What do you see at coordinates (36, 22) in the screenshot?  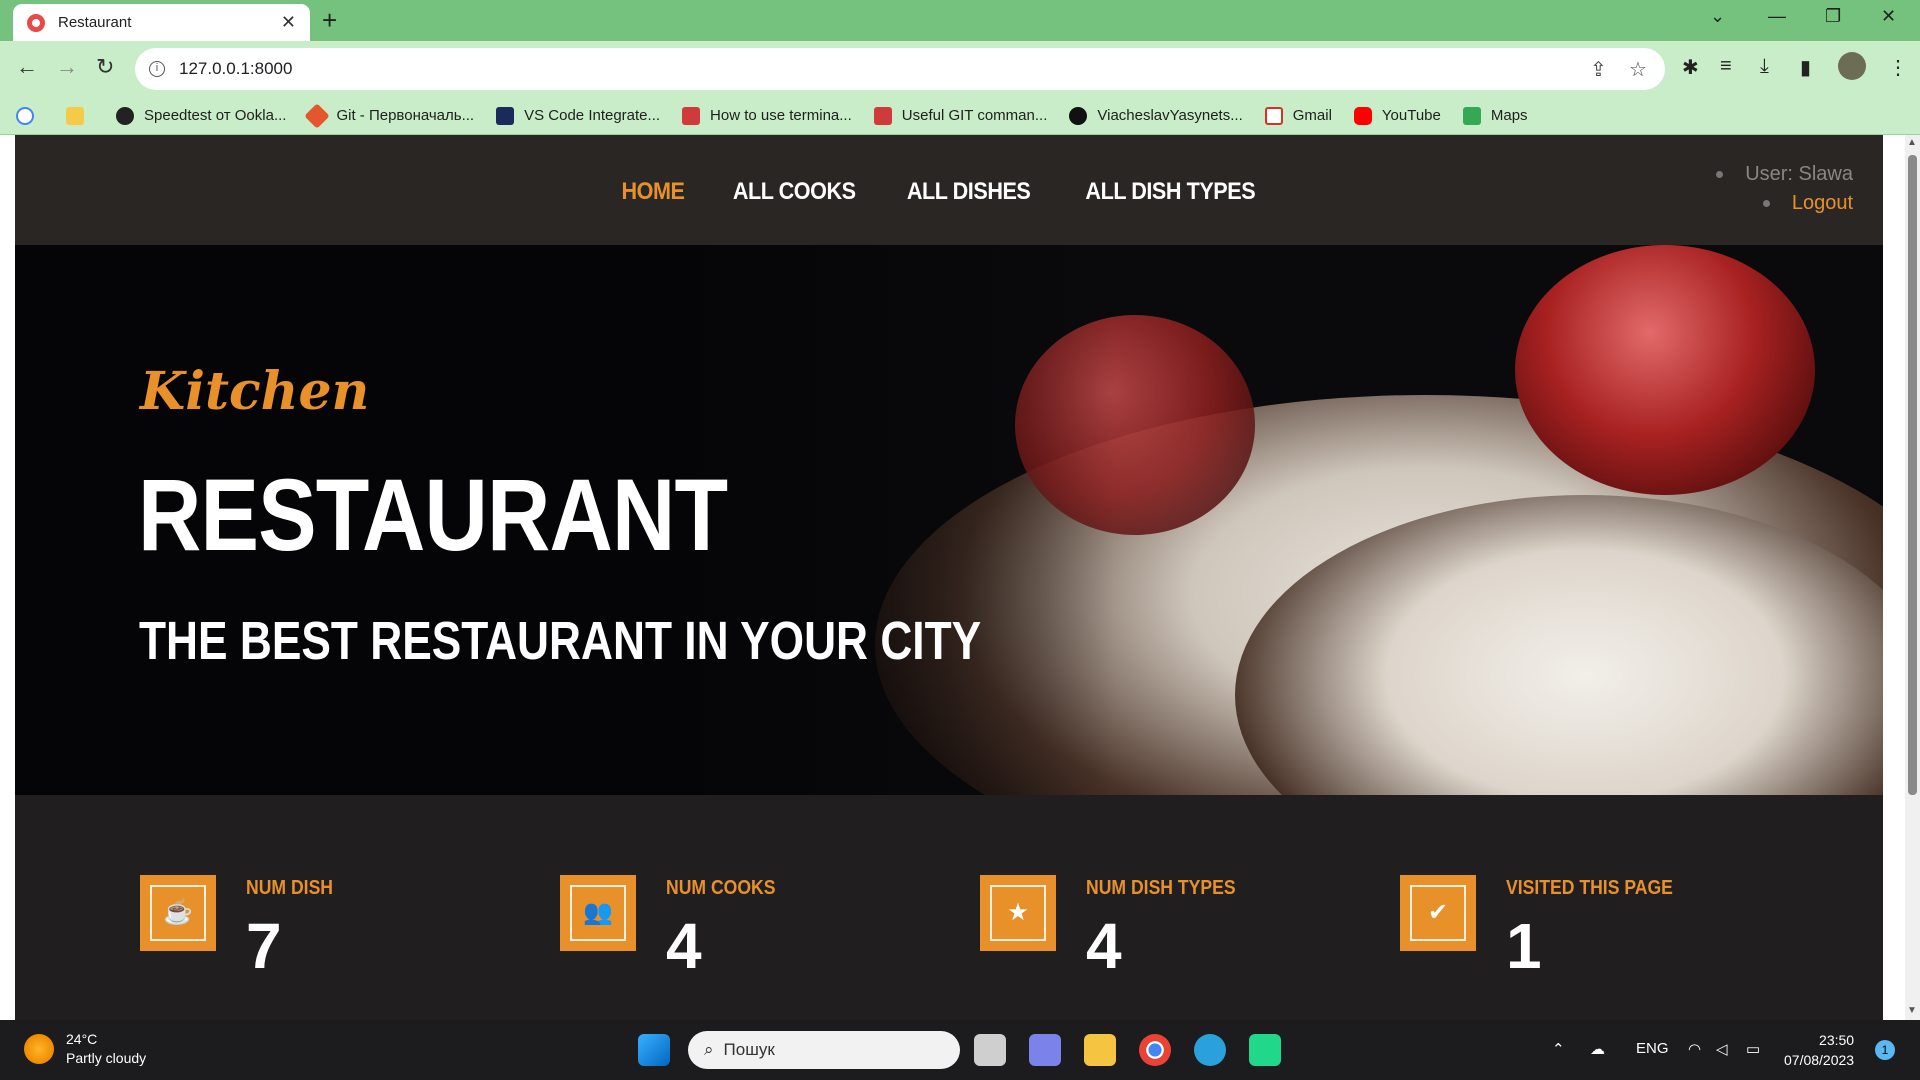 I see `favicon-icon` at bounding box center [36, 22].